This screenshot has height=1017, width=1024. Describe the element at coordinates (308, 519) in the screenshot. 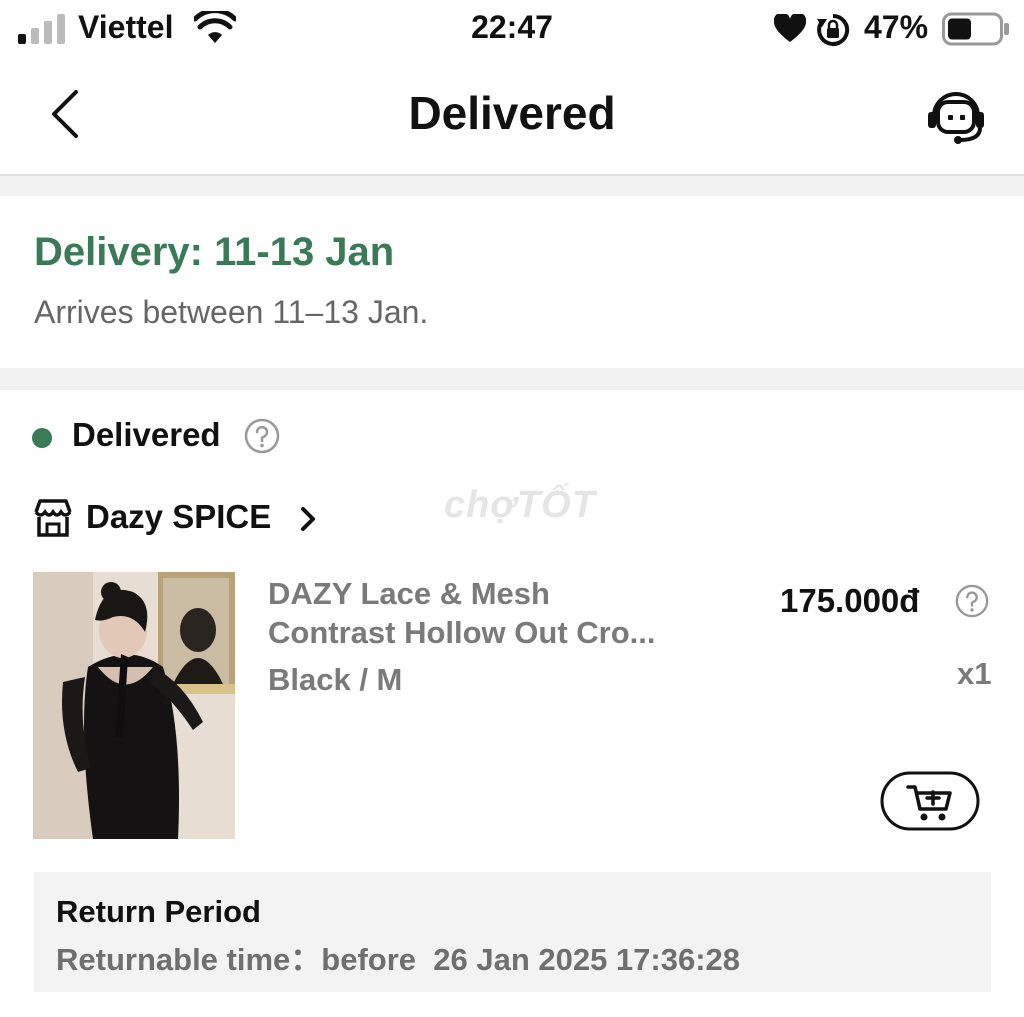

I see `chevron-right-icon` at that location.